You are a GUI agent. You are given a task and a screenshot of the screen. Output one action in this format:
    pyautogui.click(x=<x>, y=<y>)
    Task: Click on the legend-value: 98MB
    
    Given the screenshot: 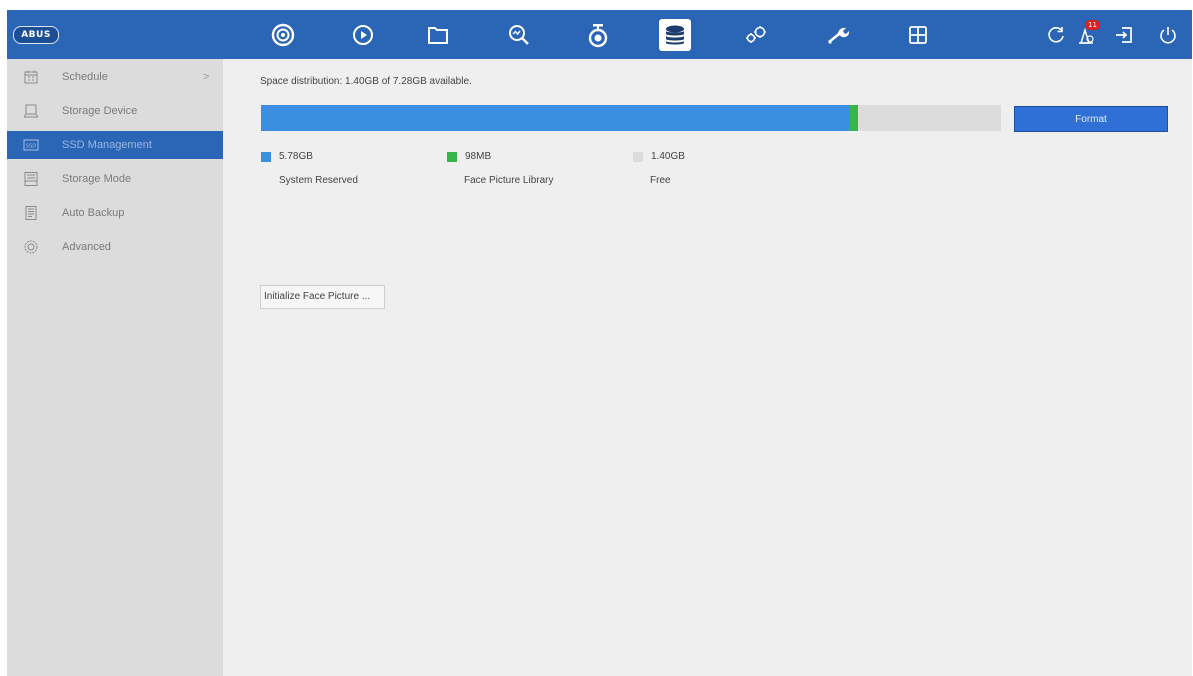 What is the action you would take?
    pyautogui.click(x=478, y=156)
    